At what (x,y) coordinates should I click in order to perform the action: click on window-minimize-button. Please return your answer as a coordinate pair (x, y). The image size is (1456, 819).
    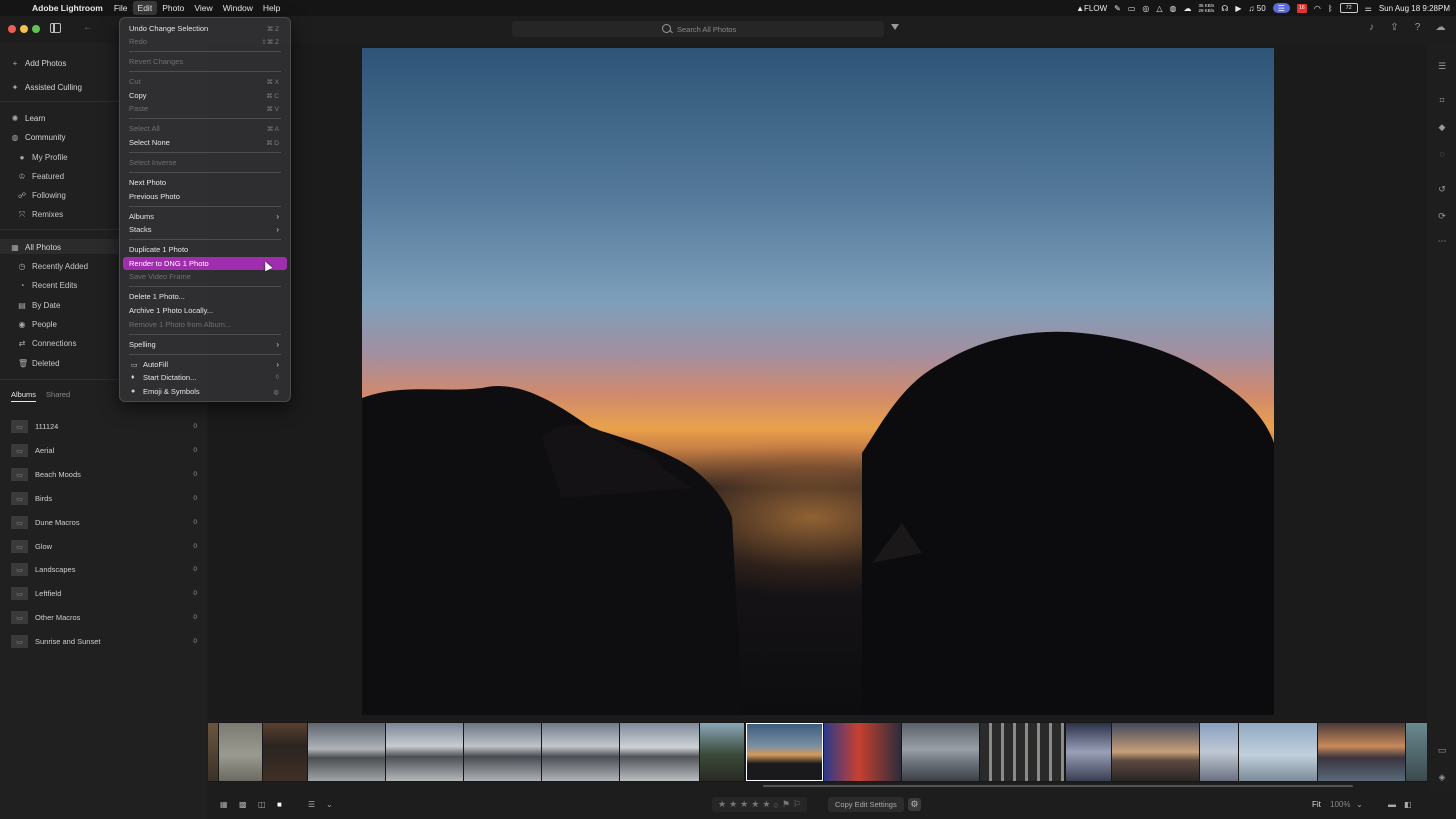
    Looking at the image, I should click on (24, 29).